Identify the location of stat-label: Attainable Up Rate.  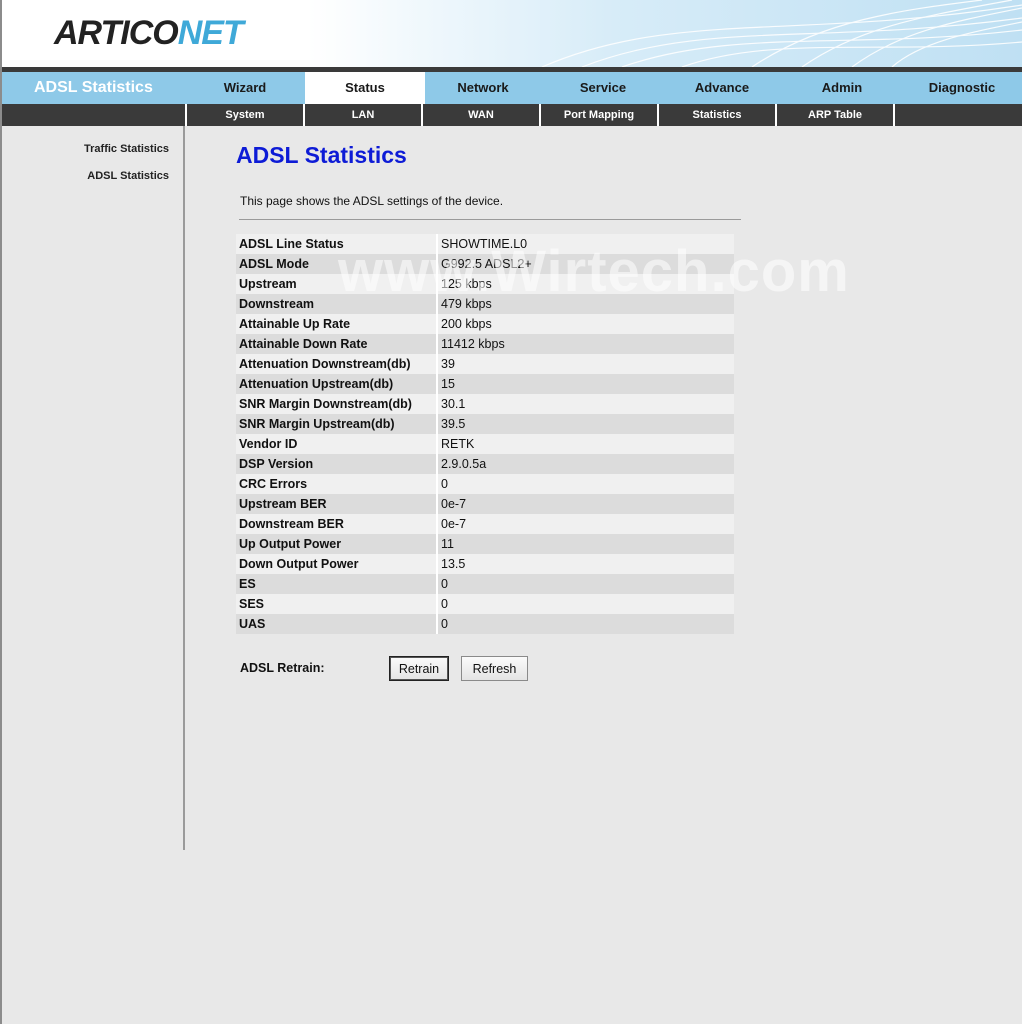
(295, 324).